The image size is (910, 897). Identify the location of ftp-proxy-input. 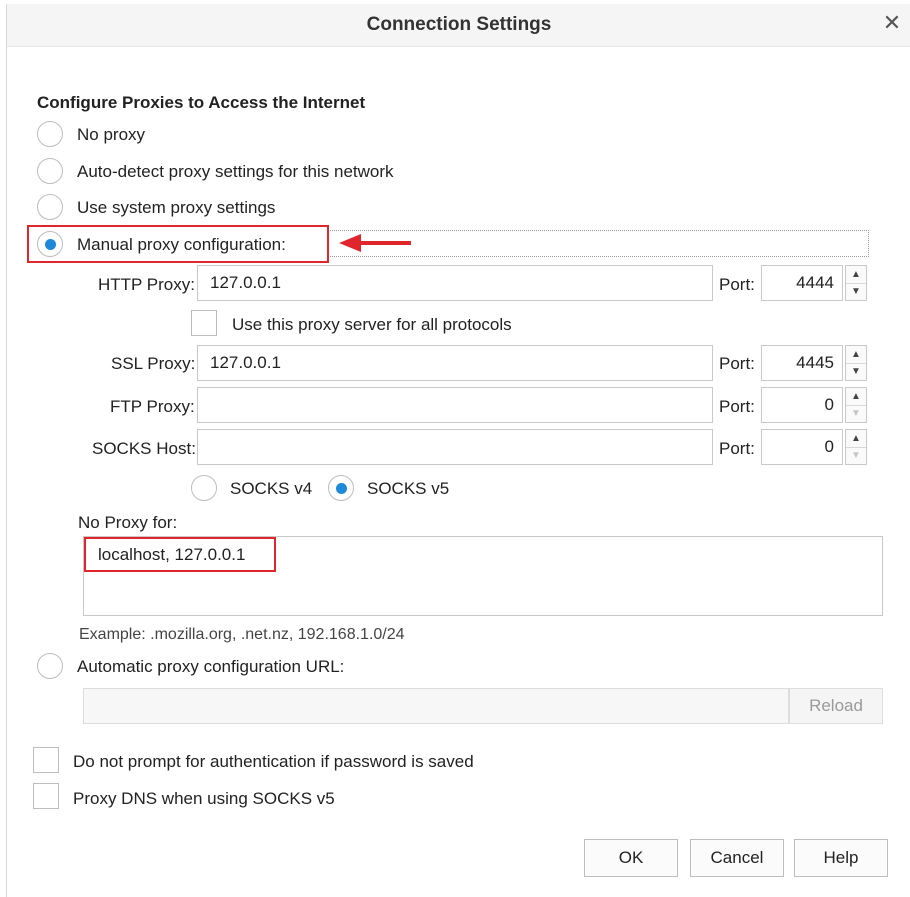
(455, 405).